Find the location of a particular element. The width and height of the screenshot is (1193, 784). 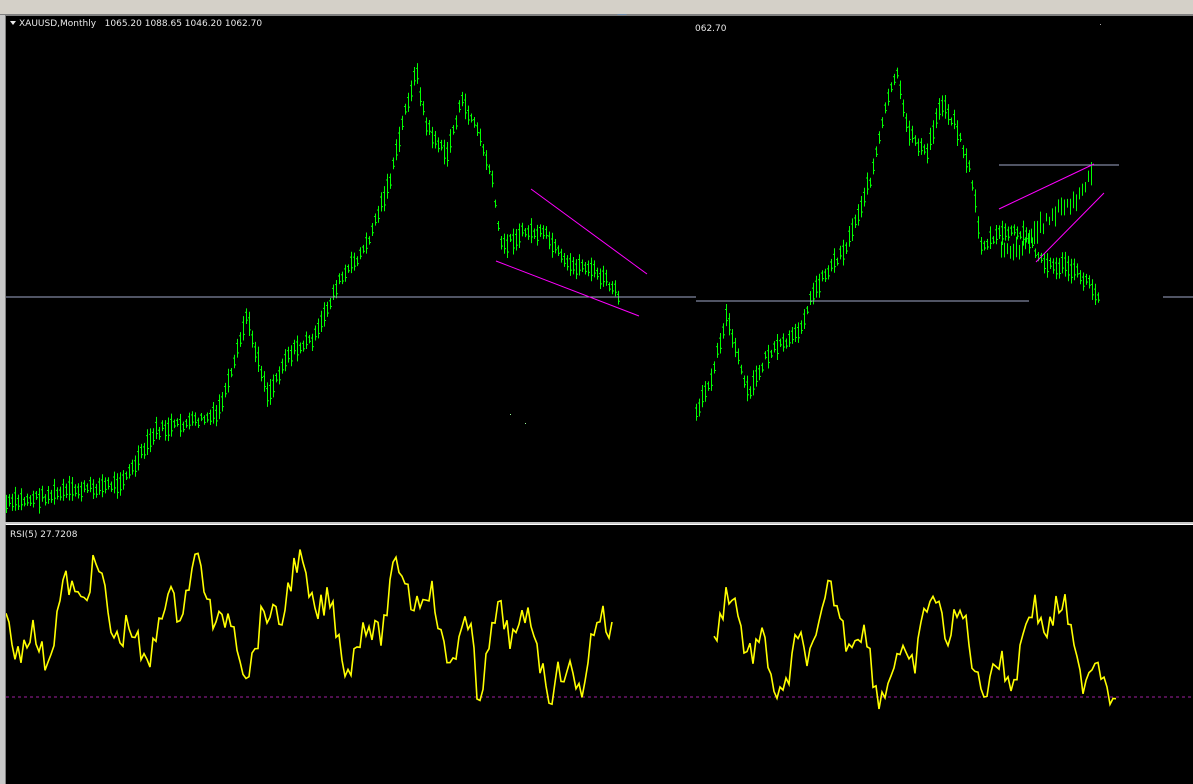

triangle-down-icon is located at coordinates (13, 23).